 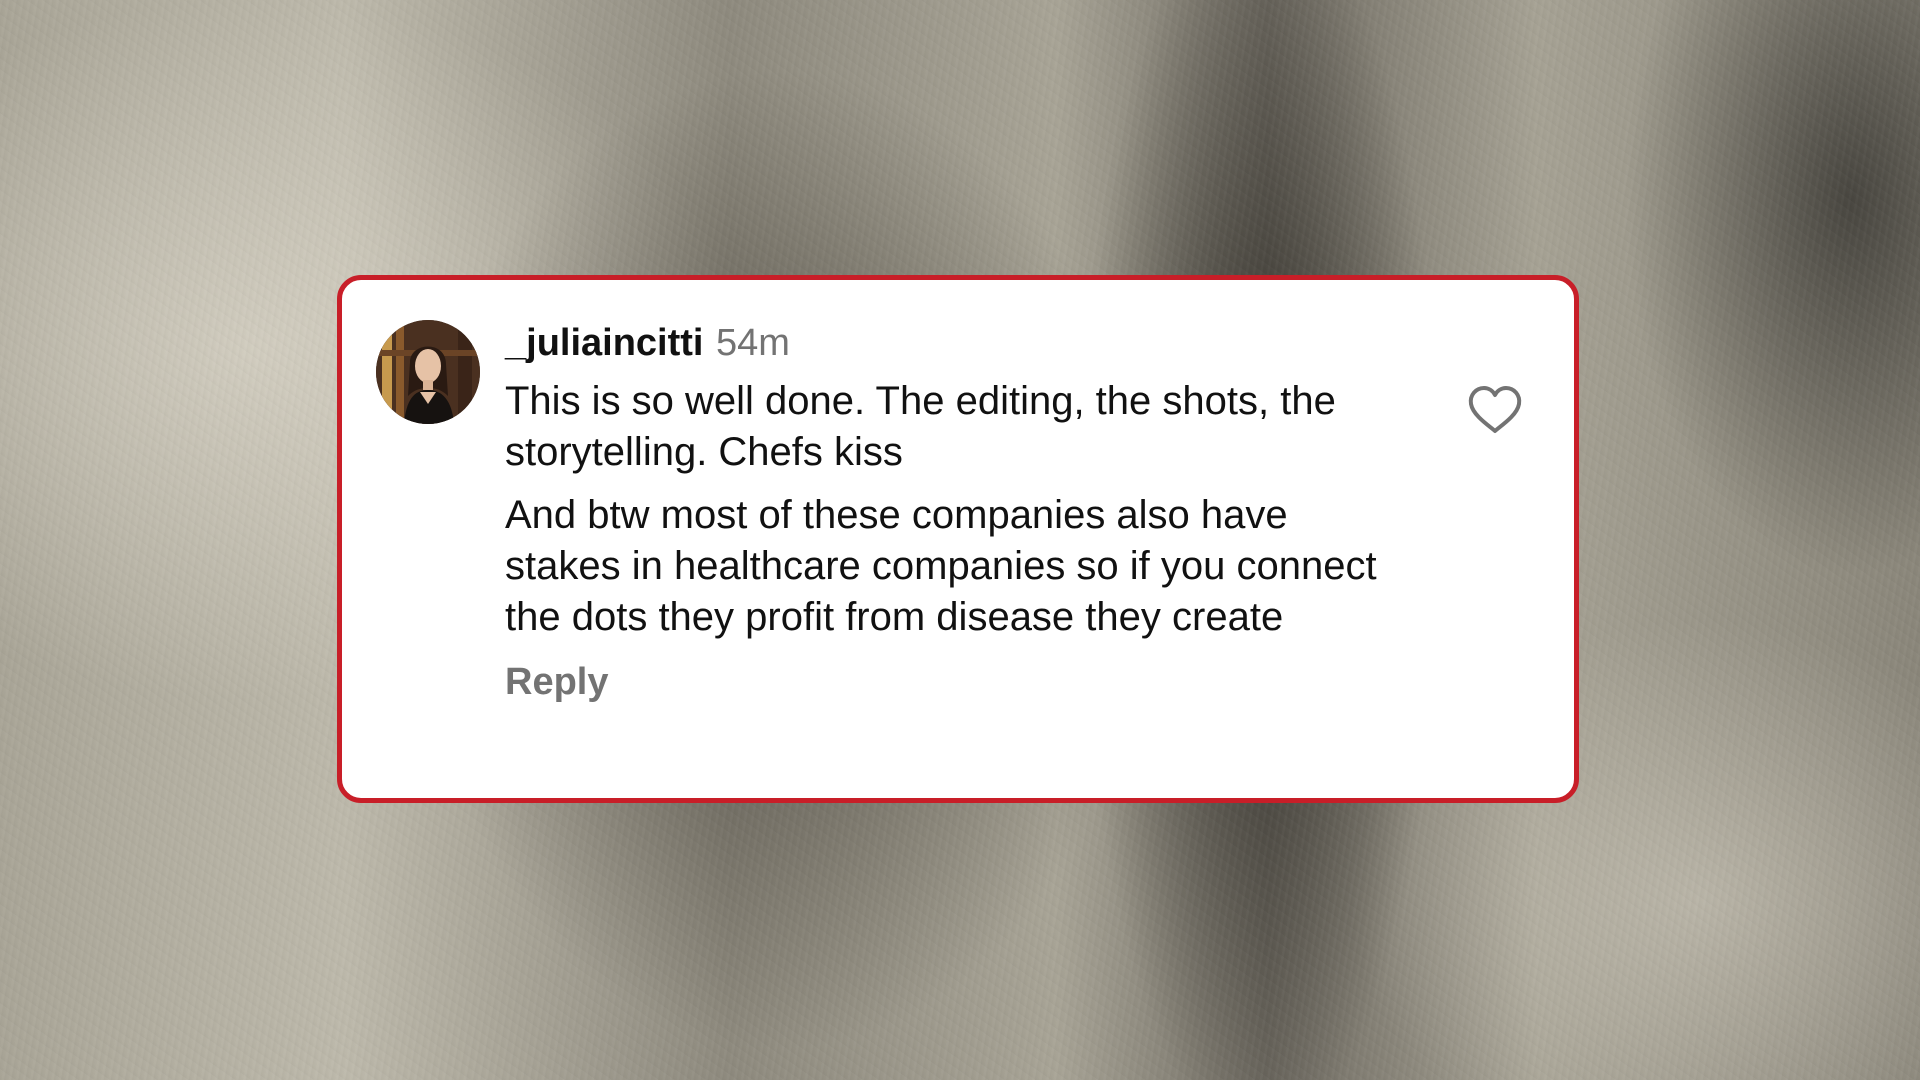 I want to click on timestamp: 54m, so click(x=752, y=343).